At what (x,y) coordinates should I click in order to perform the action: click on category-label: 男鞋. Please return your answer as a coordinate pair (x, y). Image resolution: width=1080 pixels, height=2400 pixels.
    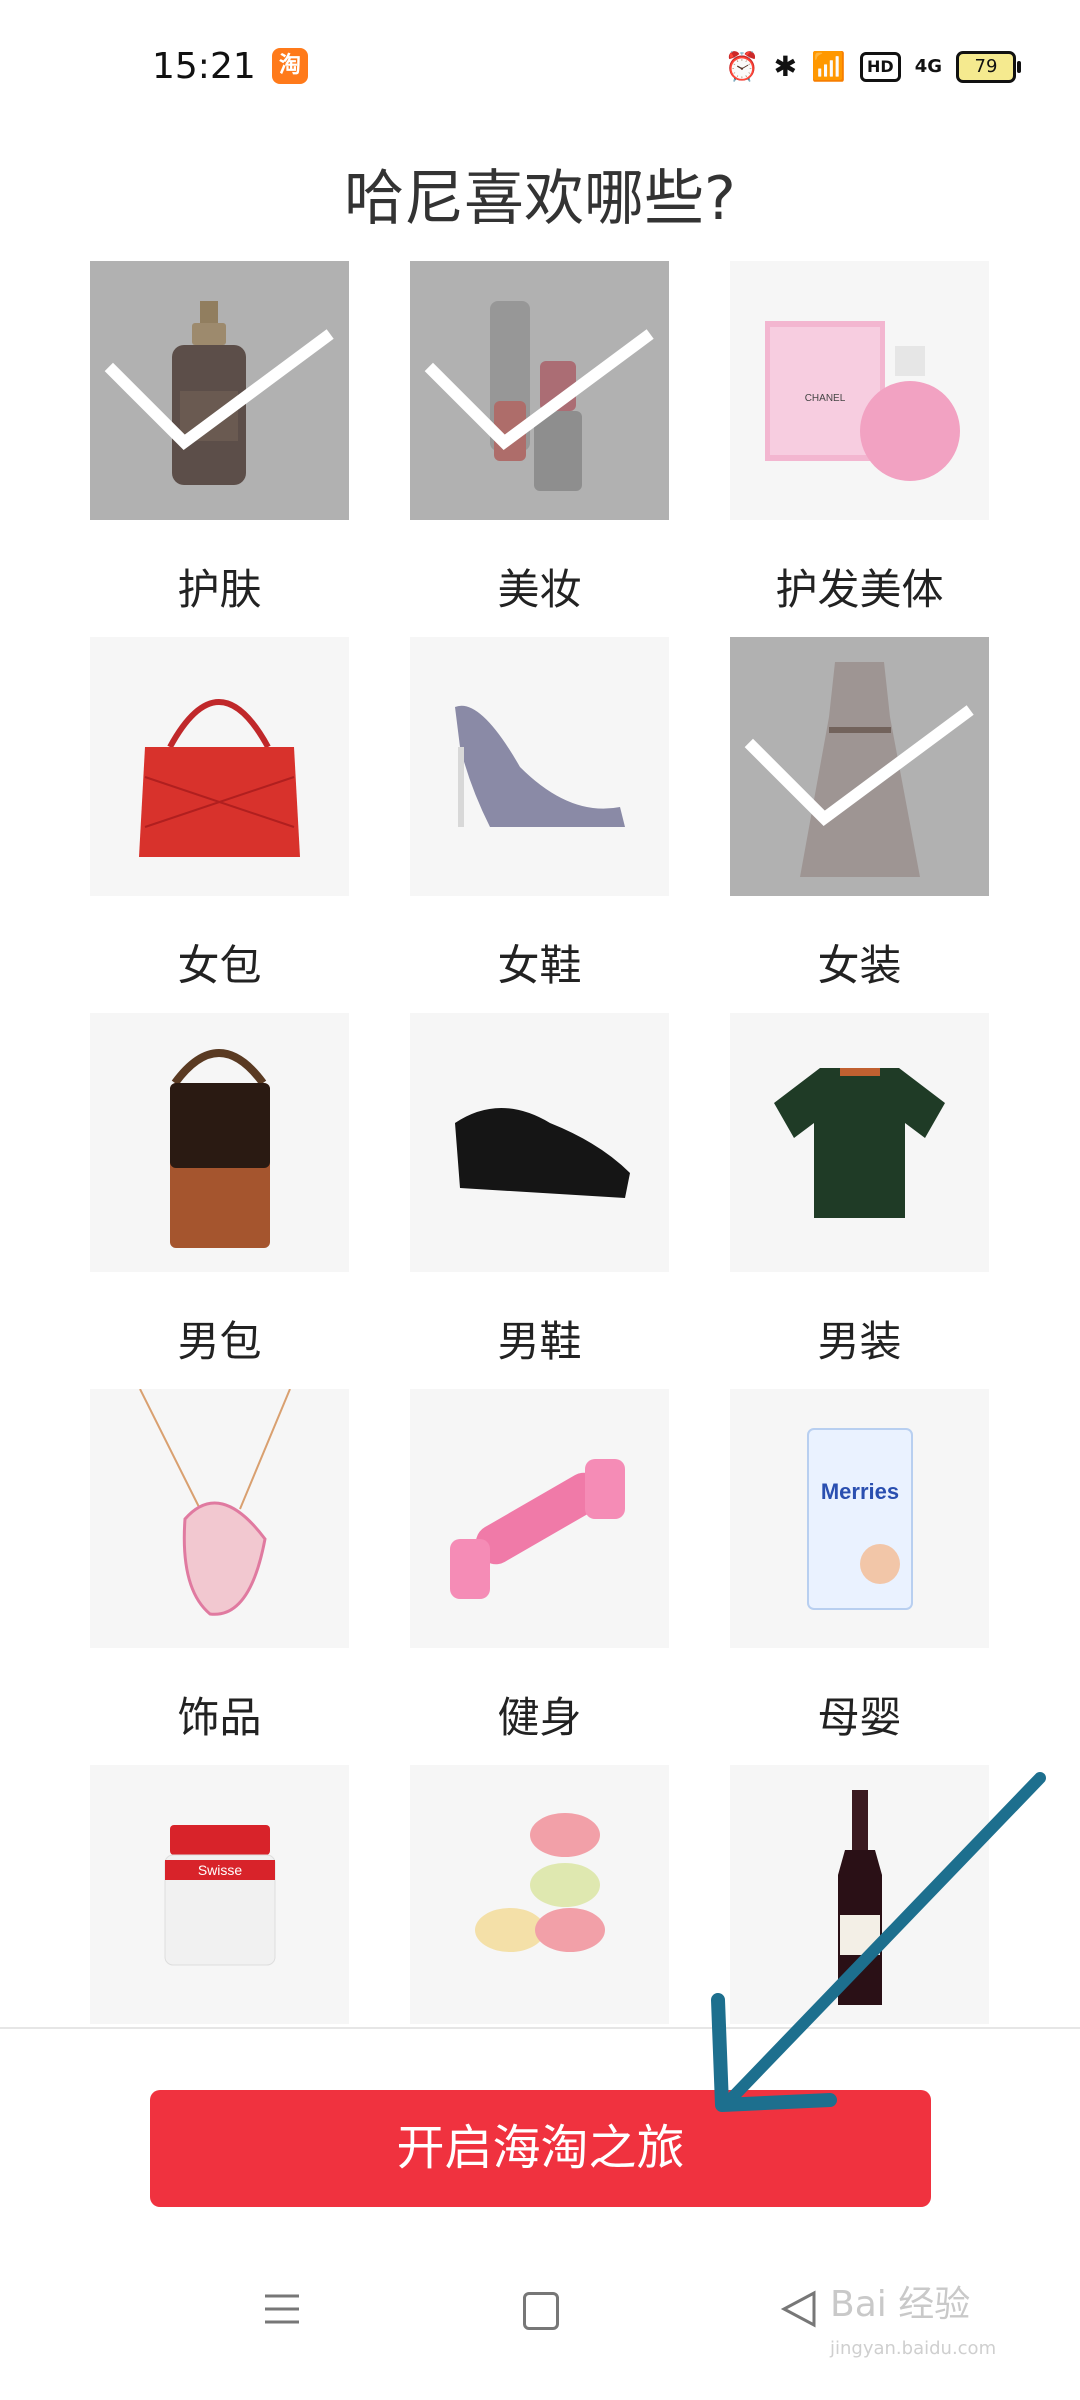
    Looking at the image, I should click on (539, 1341).